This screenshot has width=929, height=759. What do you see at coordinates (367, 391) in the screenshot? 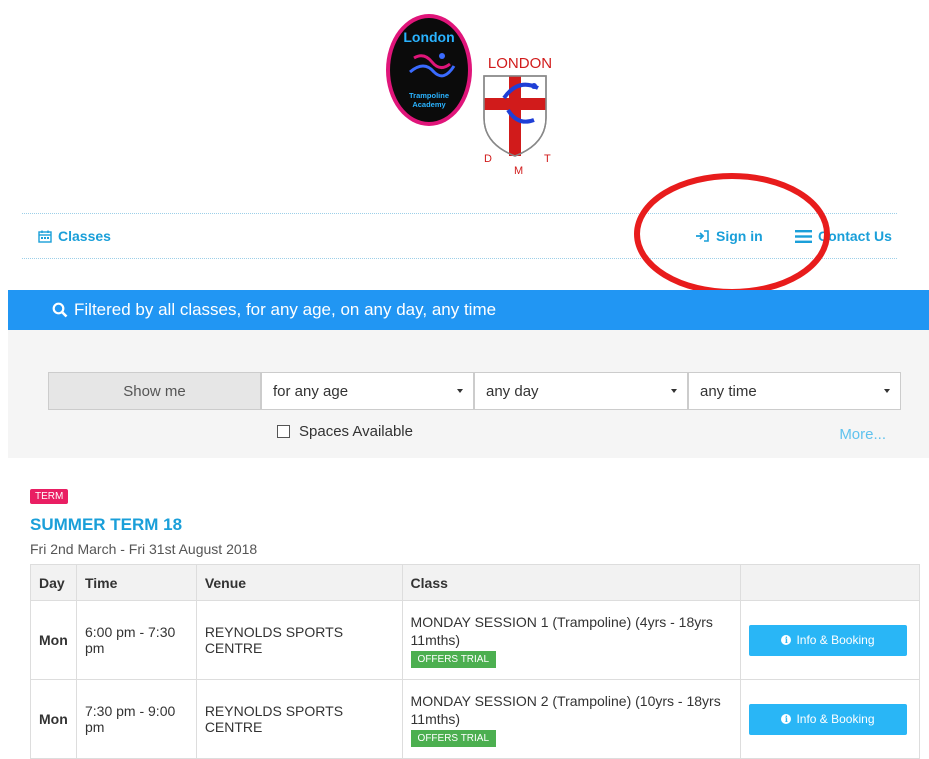
I see `age-select: for any age` at bounding box center [367, 391].